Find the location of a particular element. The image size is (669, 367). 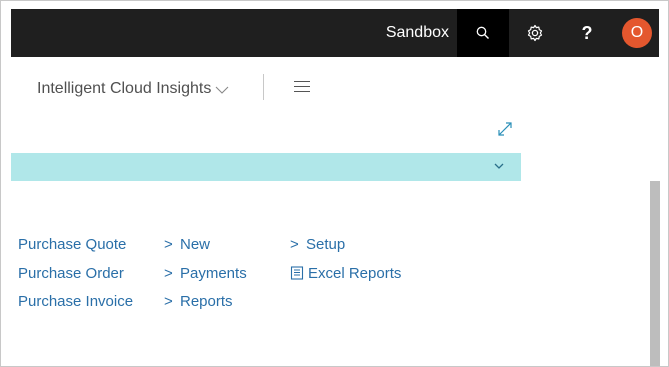

link-group-new: > New is located at coordinates (205, 248).